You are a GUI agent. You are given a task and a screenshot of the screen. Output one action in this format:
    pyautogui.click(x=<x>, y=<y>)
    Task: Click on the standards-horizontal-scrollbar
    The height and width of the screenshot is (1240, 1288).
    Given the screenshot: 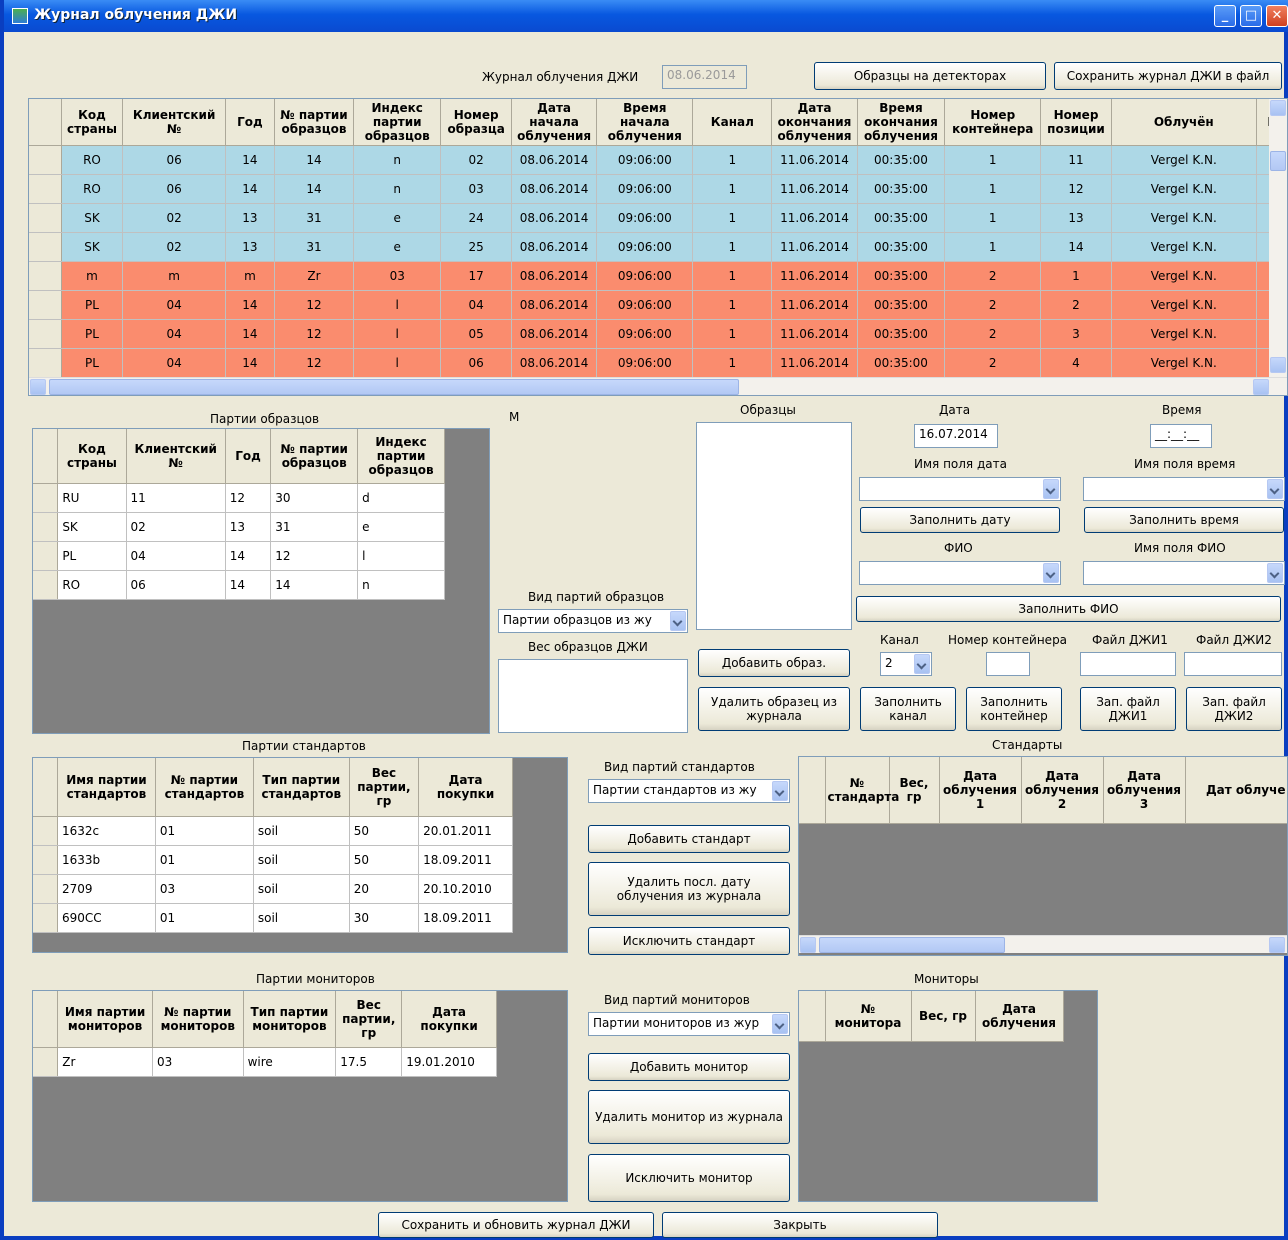 What is the action you would take?
    pyautogui.click(x=1043, y=944)
    